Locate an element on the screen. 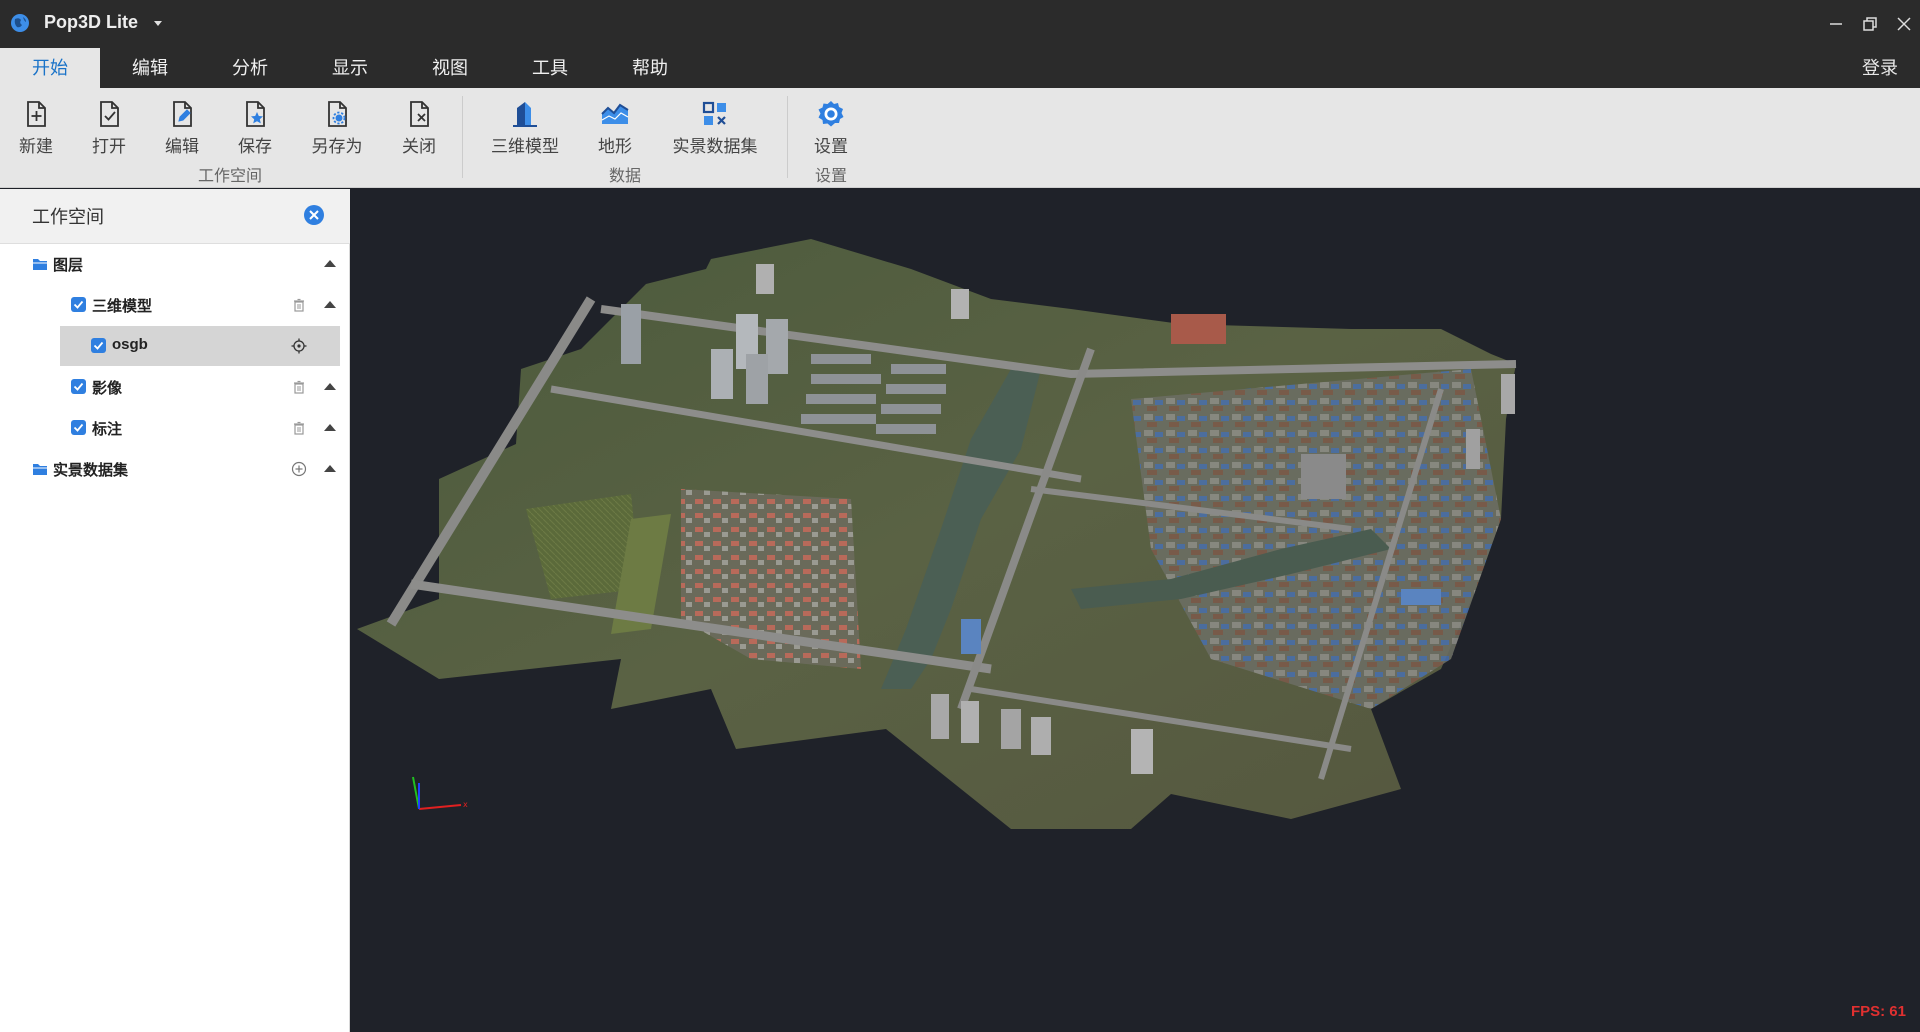 The width and height of the screenshot is (1920, 1032). locate-target-icon is located at coordinates (299, 346).